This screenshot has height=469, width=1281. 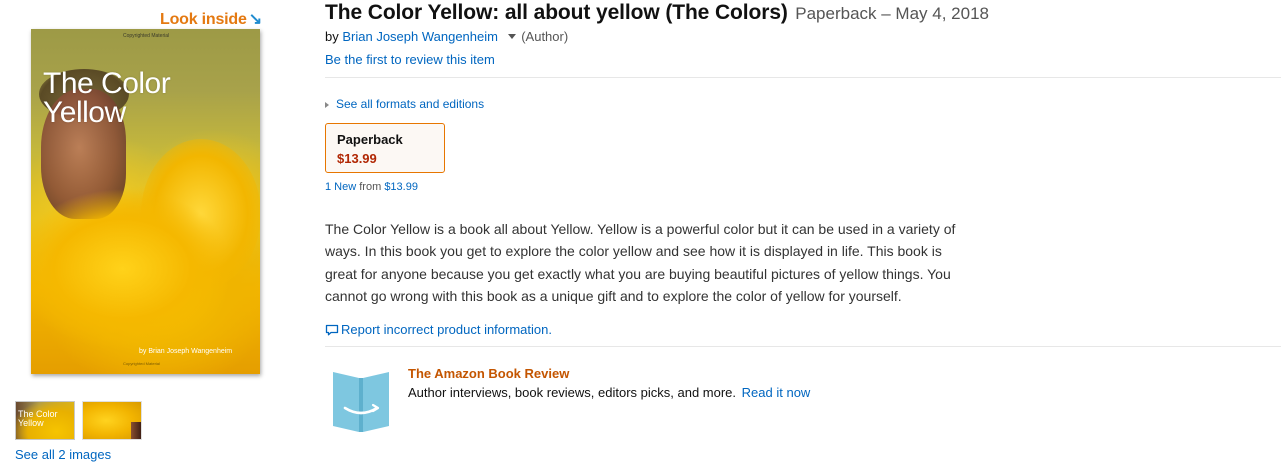 What do you see at coordinates (446, 329) in the screenshot?
I see `report-incorrect-info-label: Report incorrect product information.` at bounding box center [446, 329].